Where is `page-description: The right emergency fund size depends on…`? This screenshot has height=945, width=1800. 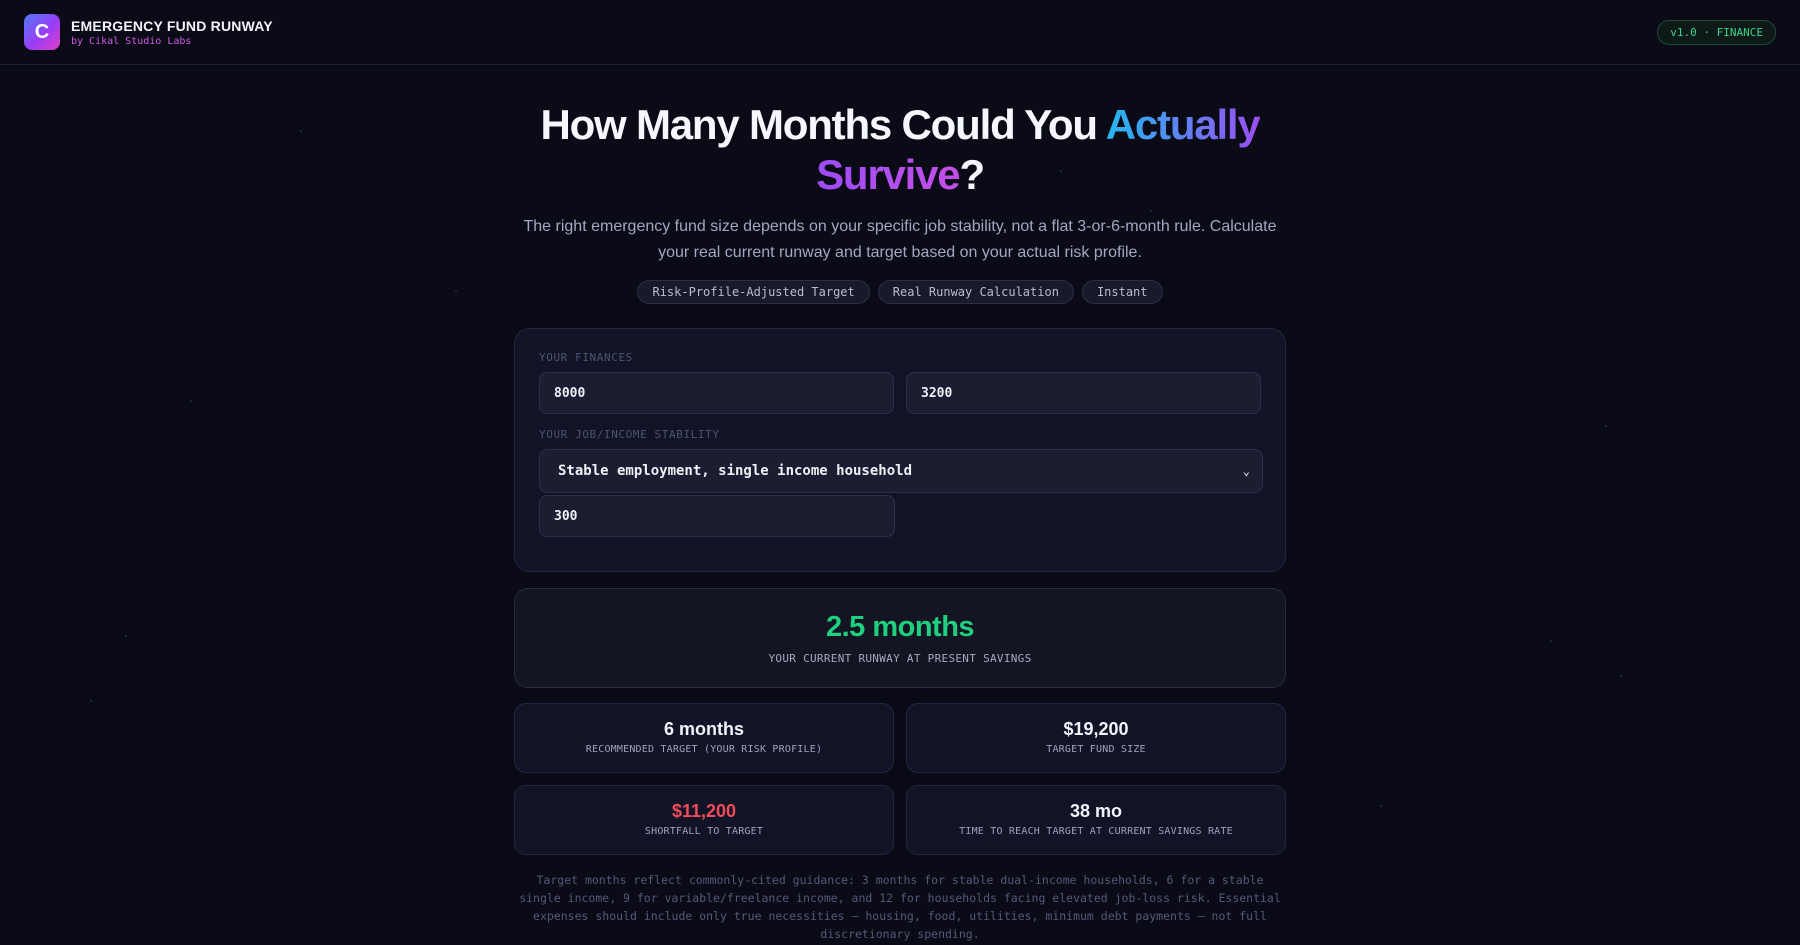
page-description: The right emergency fund size depends on… is located at coordinates (900, 239).